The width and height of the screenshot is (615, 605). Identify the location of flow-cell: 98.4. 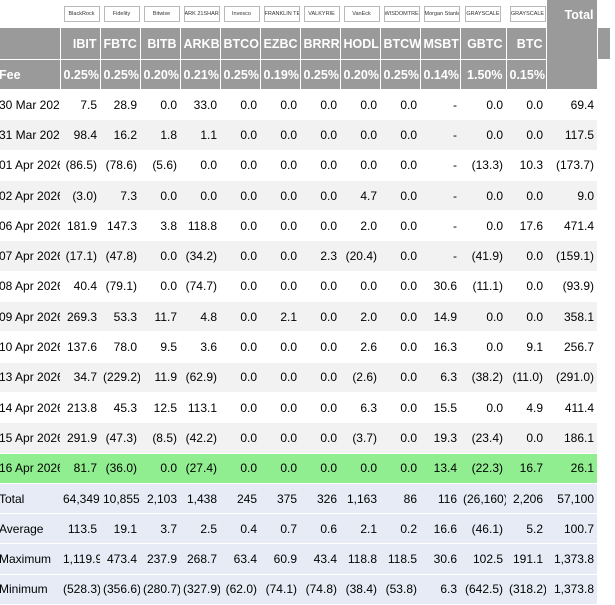
(80, 135).